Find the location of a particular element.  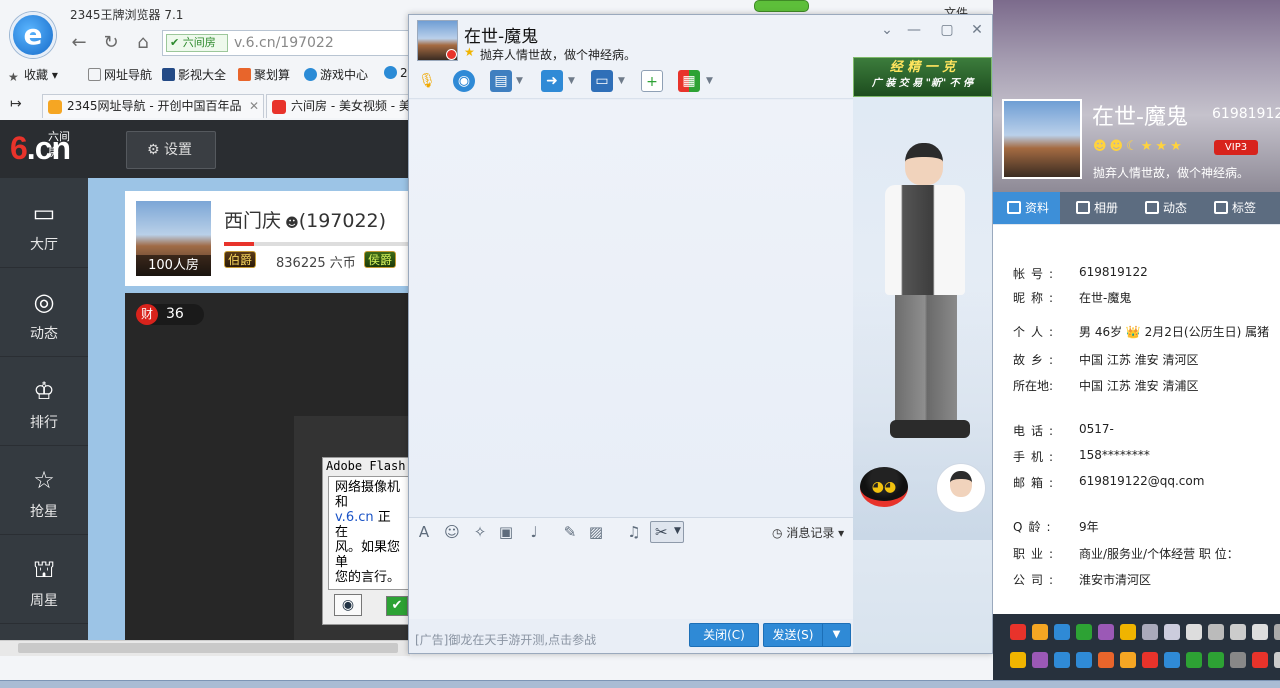

tab-restore-icon: ↦ is located at coordinates (16, 104).